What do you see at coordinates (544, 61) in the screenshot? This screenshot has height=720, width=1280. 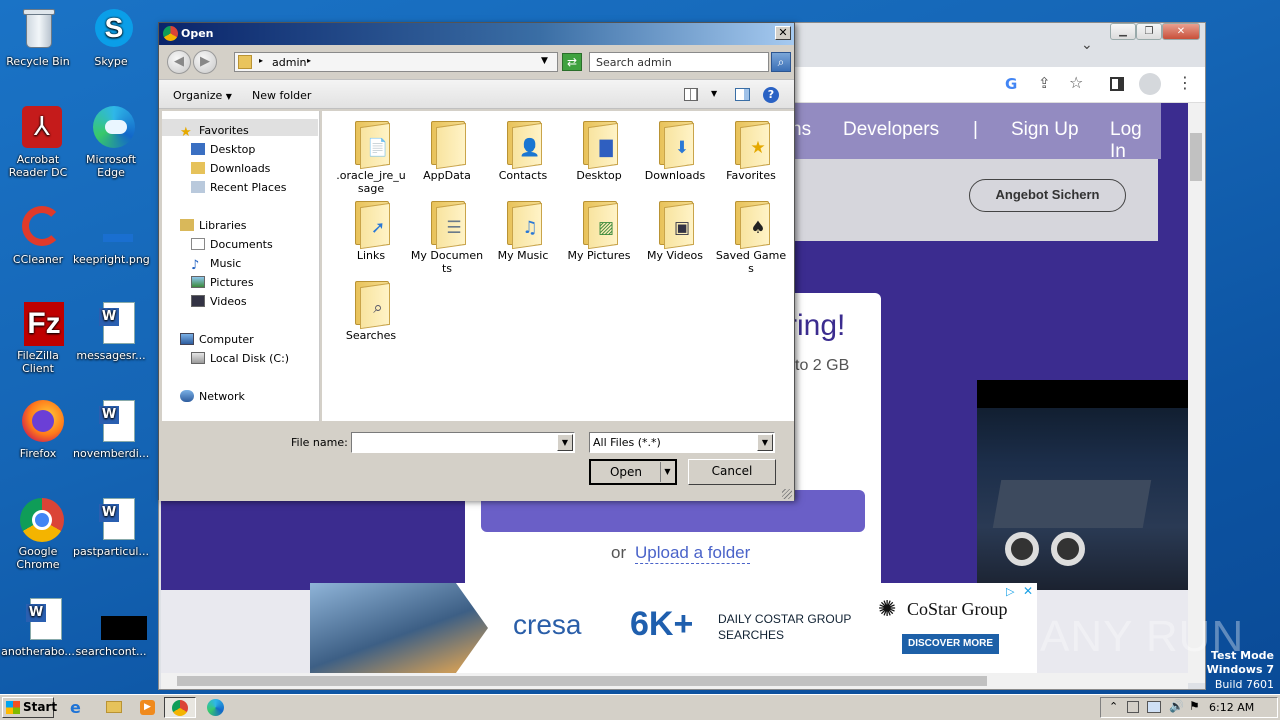 I see `address-dropdown-icon: ▼` at bounding box center [544, 61].